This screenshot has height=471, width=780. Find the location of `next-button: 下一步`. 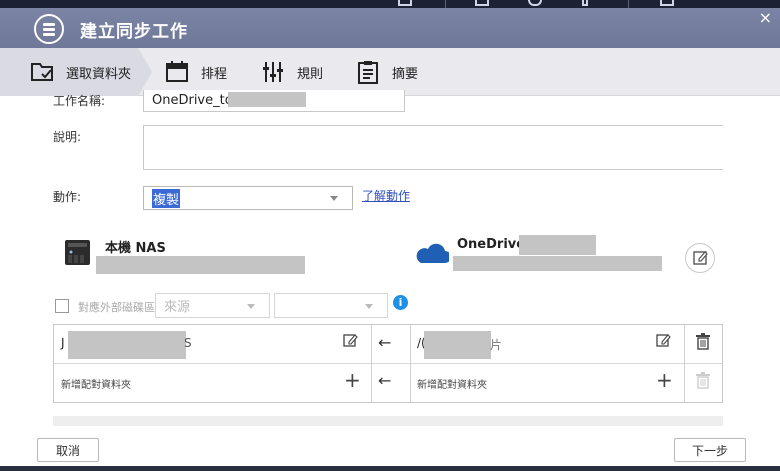

next-button: 下一步 is located at coordinates (710, 450).